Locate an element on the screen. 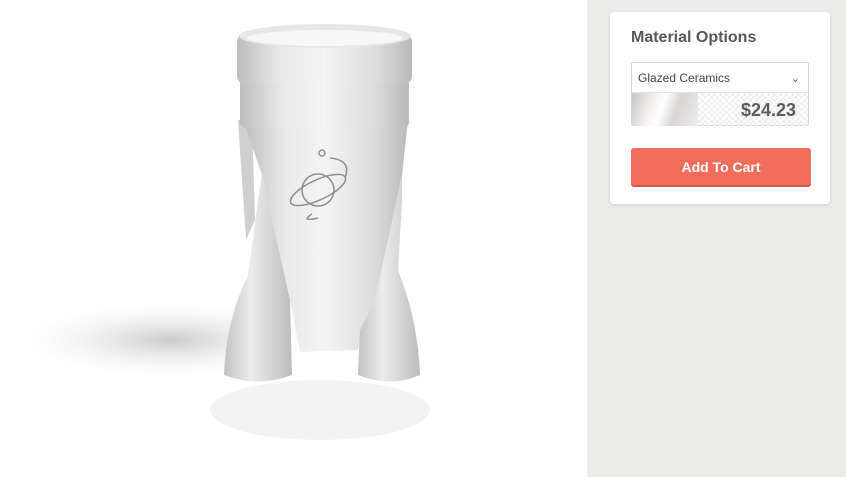 The image size is (846, 477). material-dropdown: Glazed Ceramics ⌄ is located at coordinates (720, 78).